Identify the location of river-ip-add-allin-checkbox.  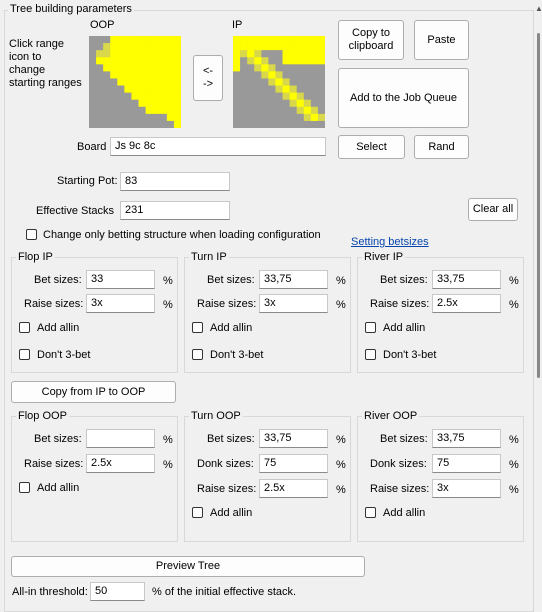
(370, 327).